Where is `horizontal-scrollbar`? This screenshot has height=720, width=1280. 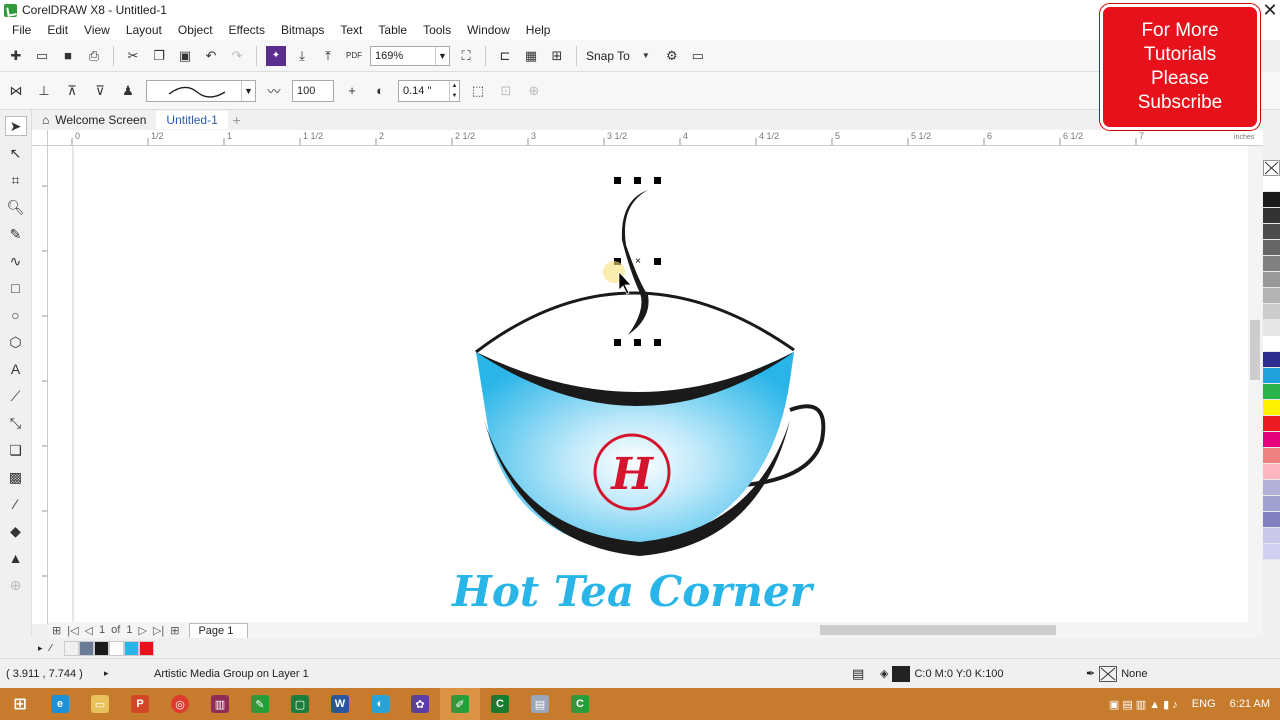 horizontal-scrollbar is located at coordinates (950, 630).